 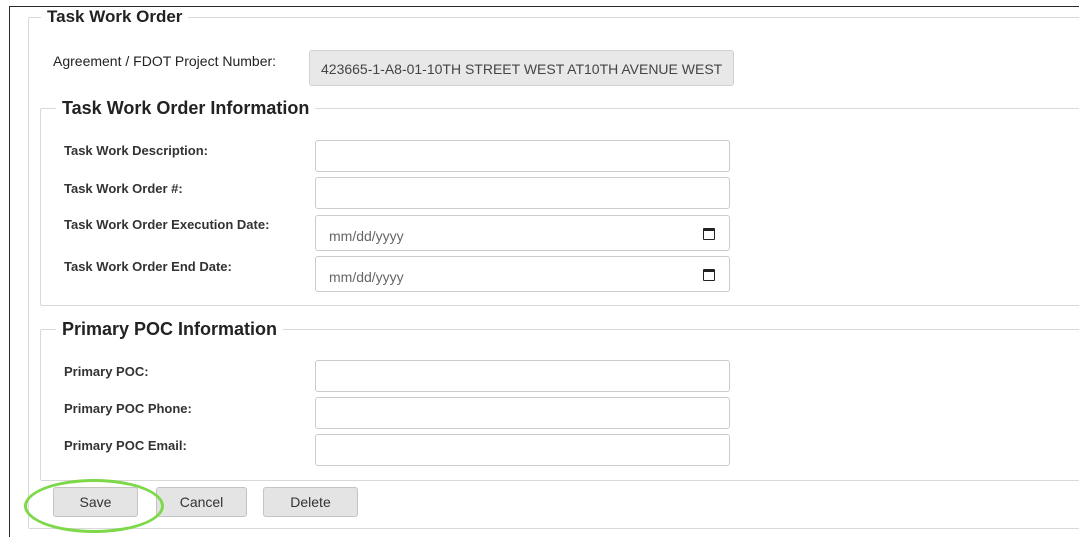 I want to click on task-work-order-number-input, so click(x=522, y=193).